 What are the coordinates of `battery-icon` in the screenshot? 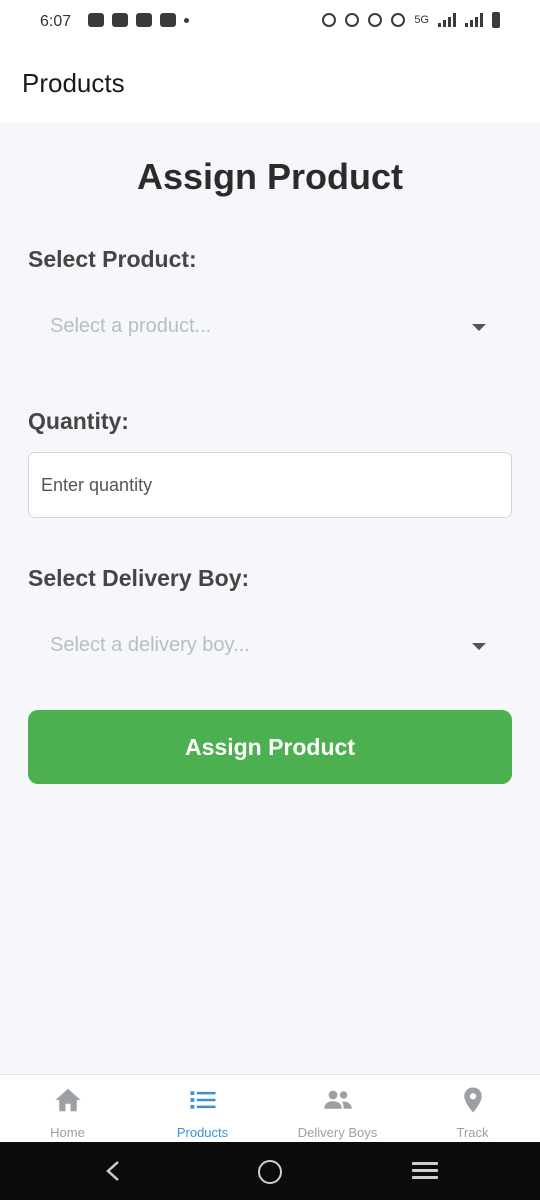 It's located at (496, 20).